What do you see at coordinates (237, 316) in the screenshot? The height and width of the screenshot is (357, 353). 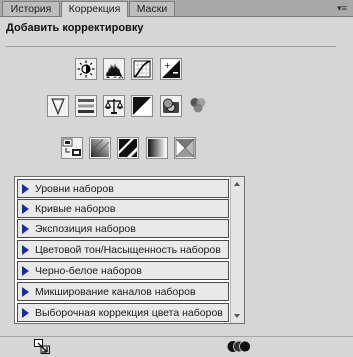 I see `scroll-down-arrow-icon` at bounding box center [237, 316].